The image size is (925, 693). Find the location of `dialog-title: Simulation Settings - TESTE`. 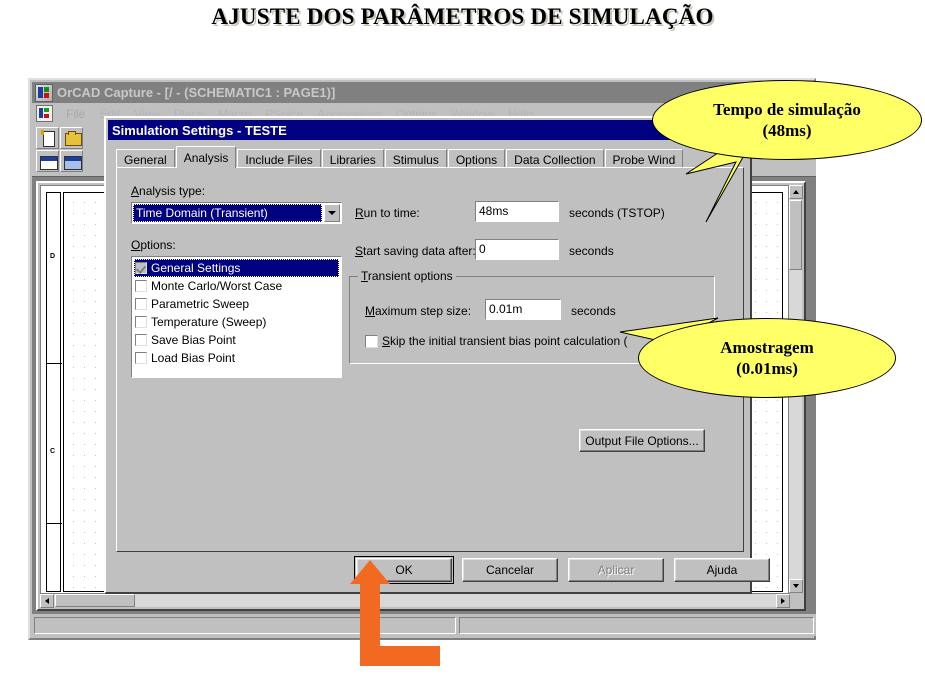

dialog-title: Simulation Settings - TESTE is located at coordinates (199, 130).